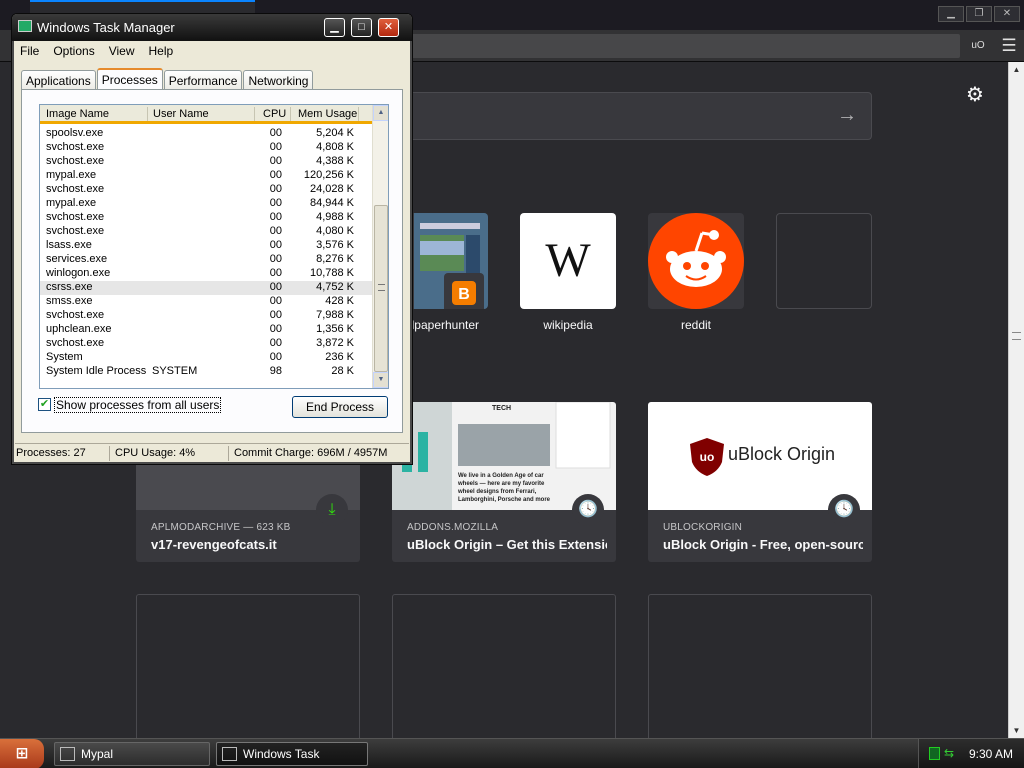 This screenshot has height=768, width=1024. What do you see at coordinates (51, 453) in the screenshot?
I see `status-processes: Processes: 27` at bounding box center [51, 453].